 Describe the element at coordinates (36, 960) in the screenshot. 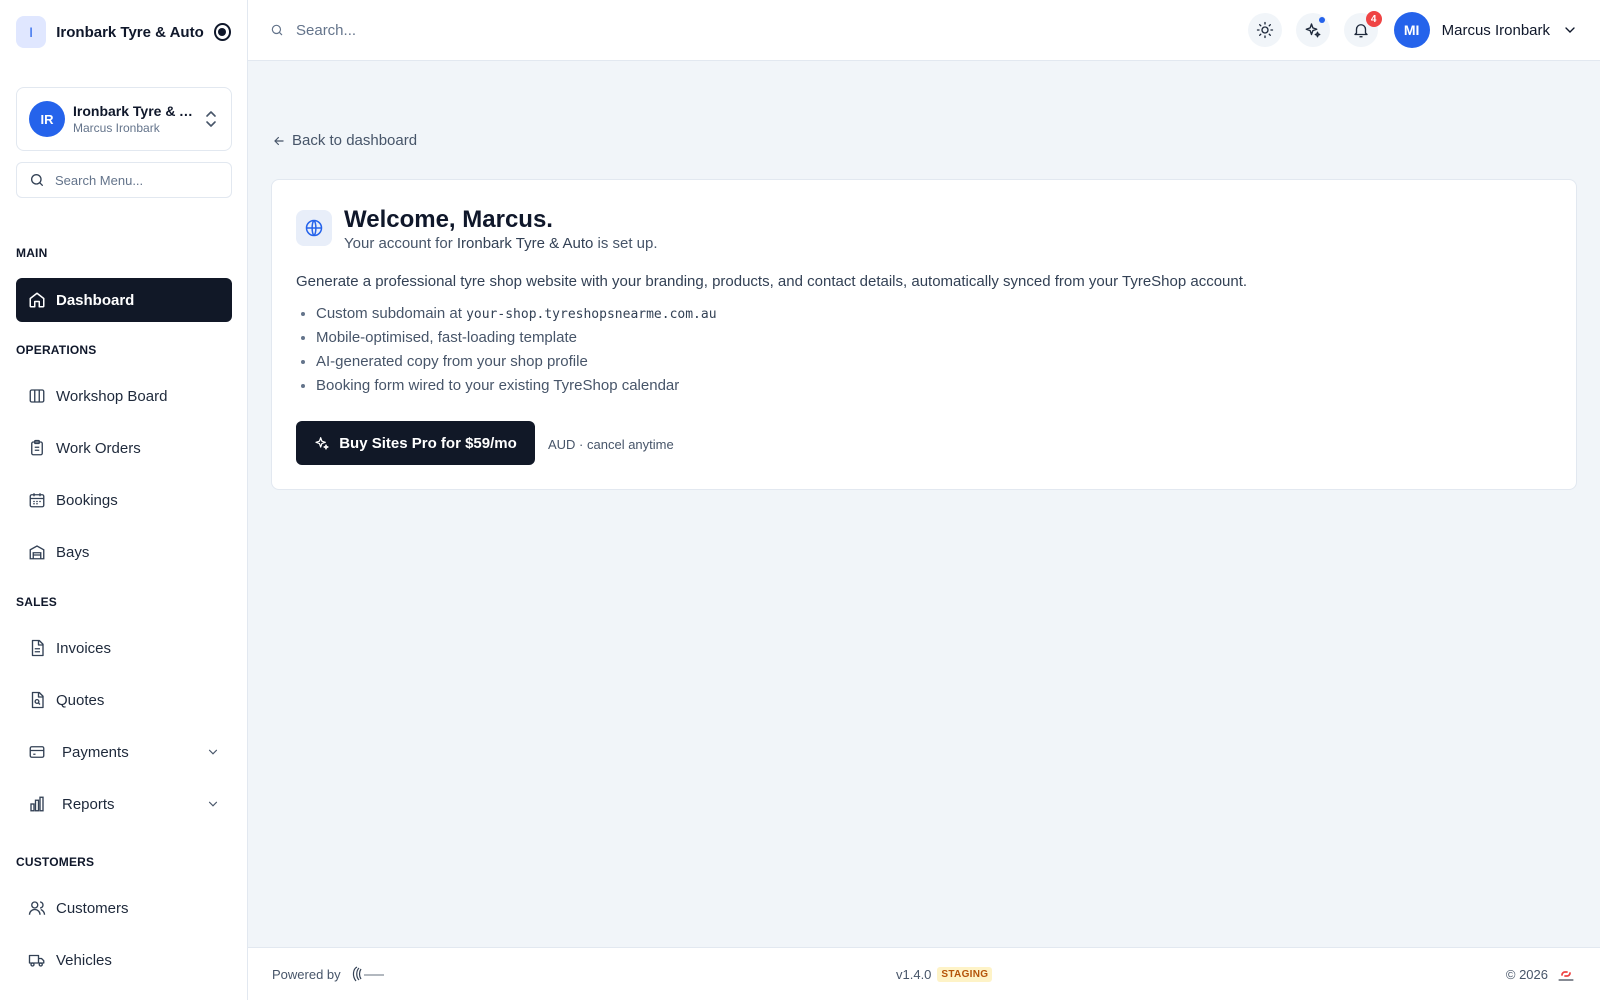

I see `truck-icon` at that location.